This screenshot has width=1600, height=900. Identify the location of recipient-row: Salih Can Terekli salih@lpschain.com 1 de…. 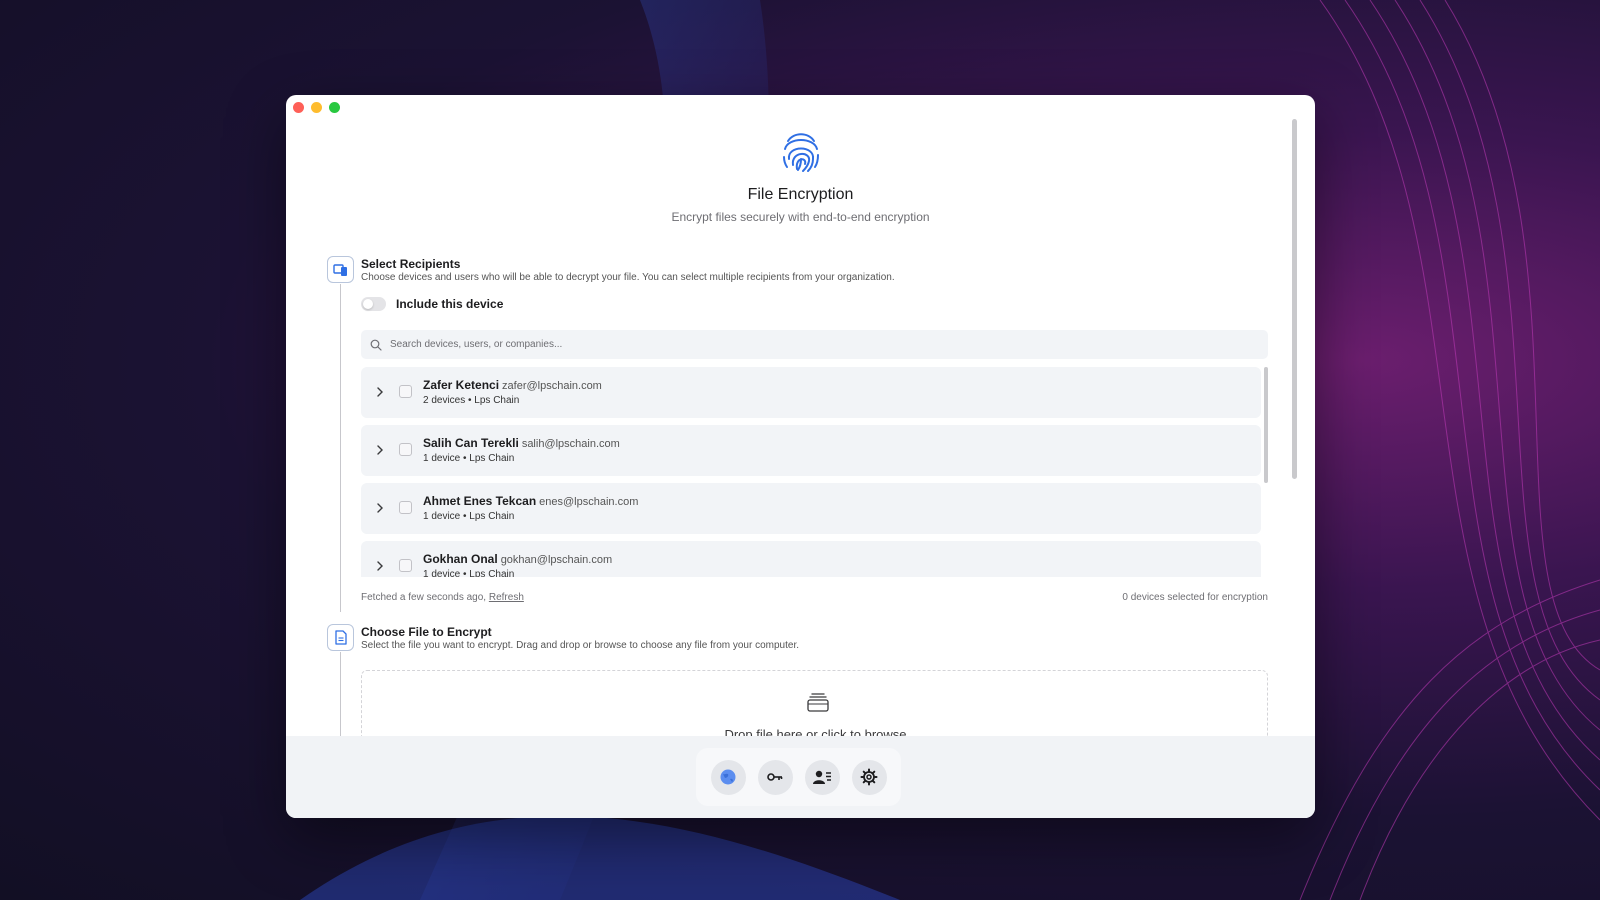
(811, 450).